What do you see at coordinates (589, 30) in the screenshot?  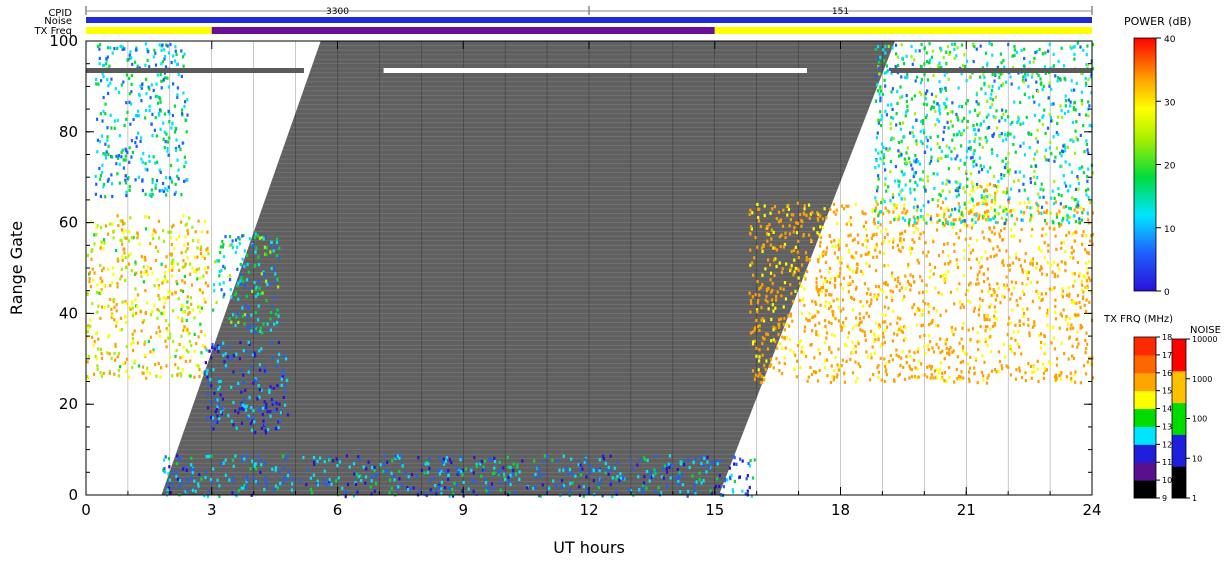 I see `txfreq-strip` at bounding box center [589, 30].